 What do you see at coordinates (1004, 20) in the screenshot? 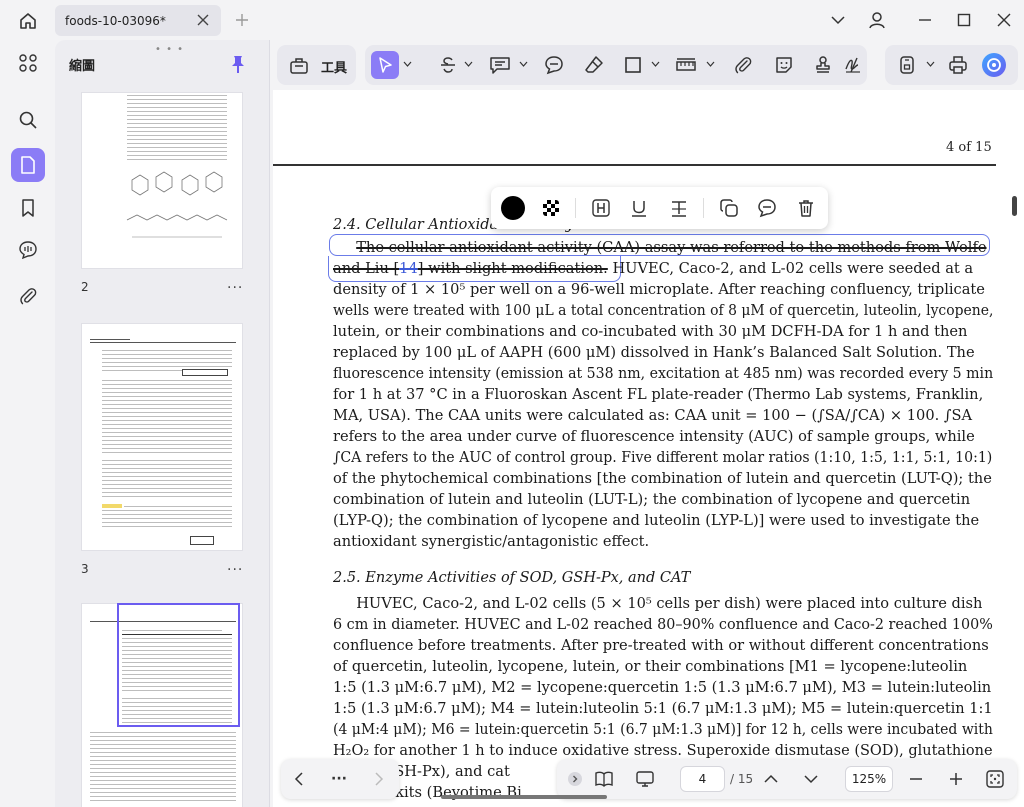
I see `close-window-button` at bounding box center [1004, 20].